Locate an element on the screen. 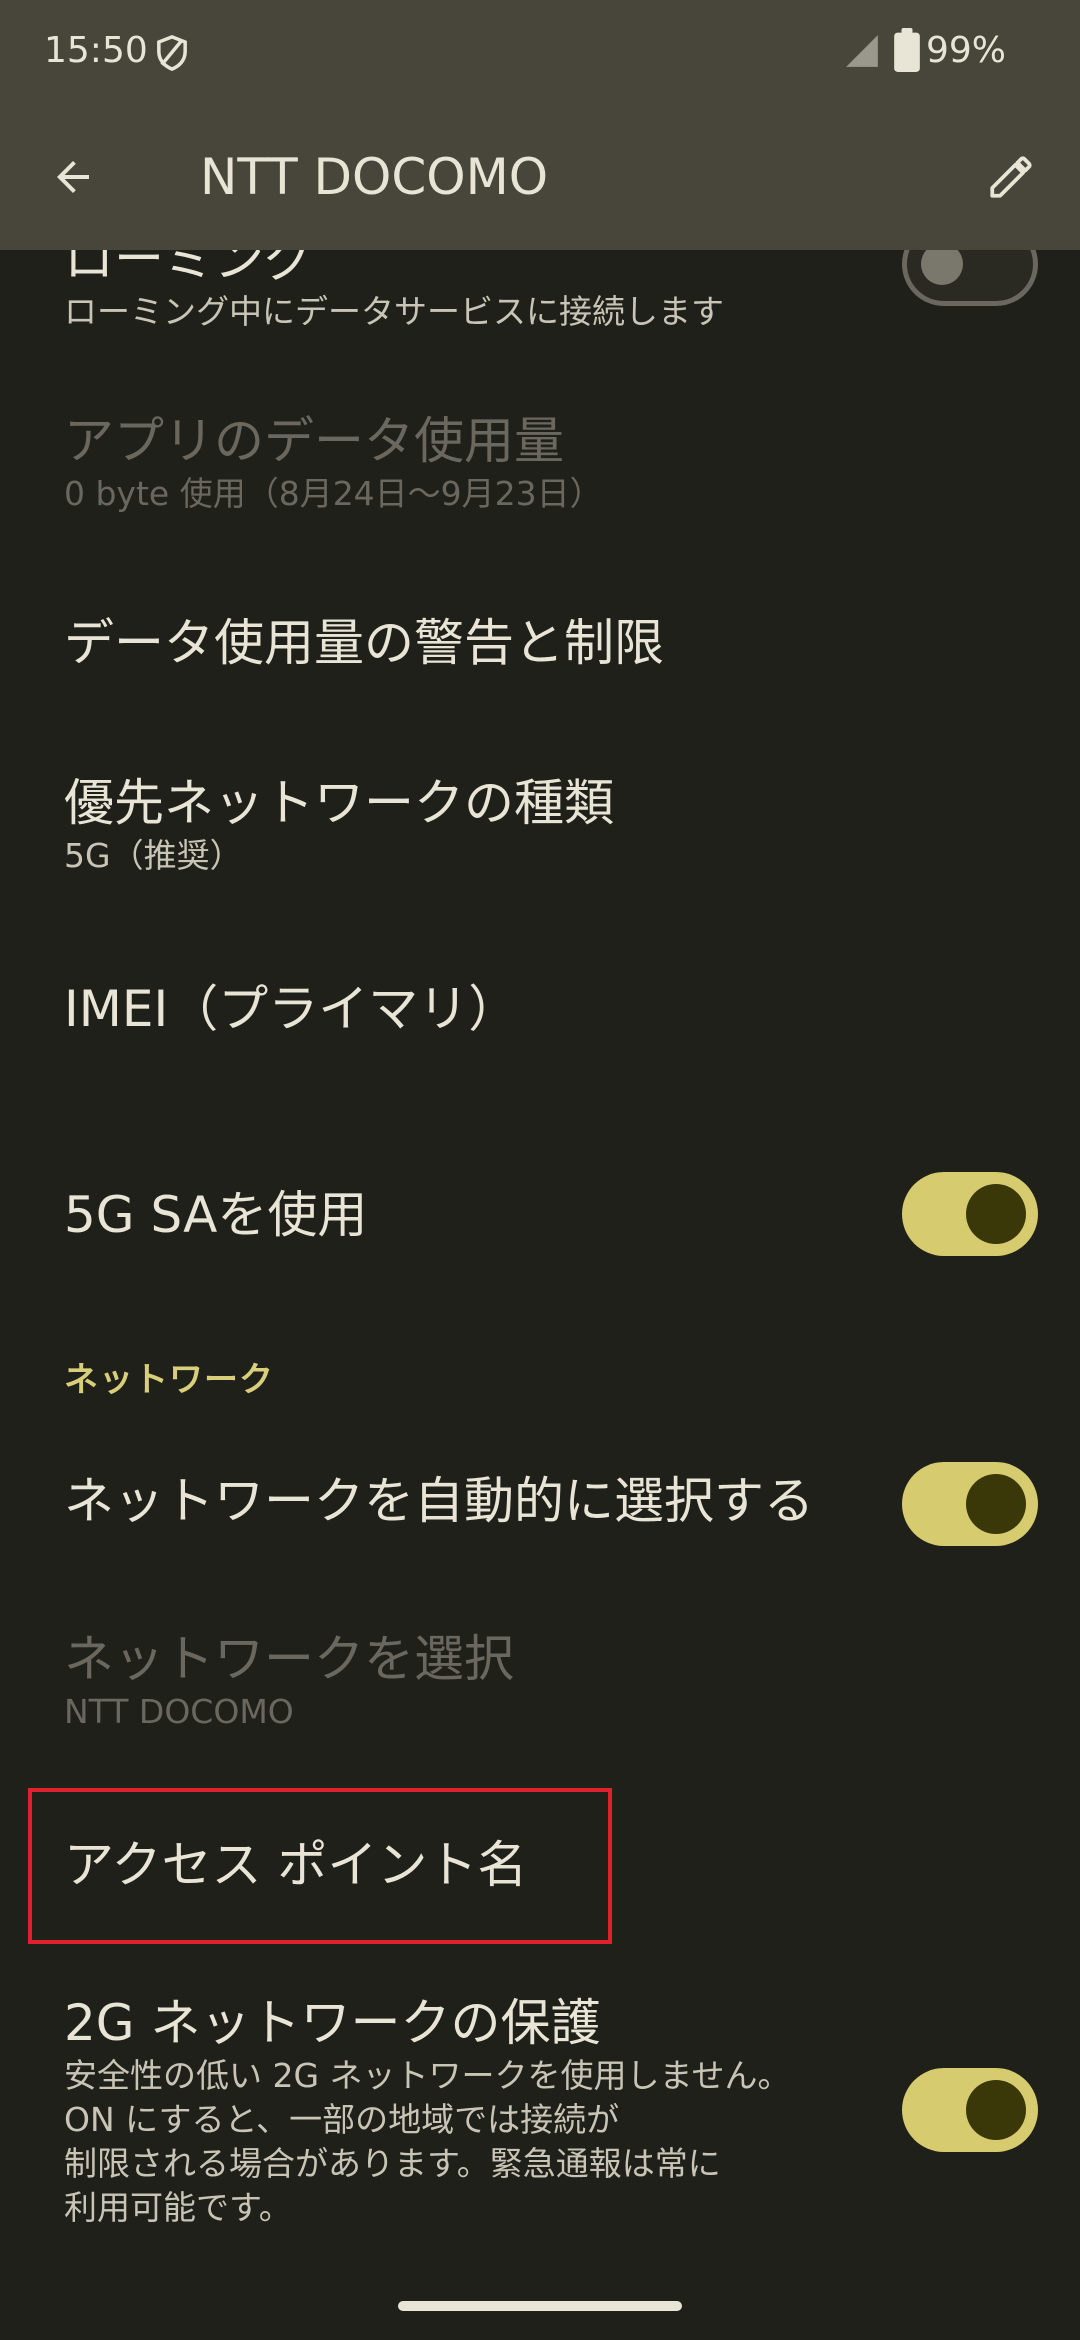 The image size is (1080, 2340). protection-2g-summary-line: 利用可能です。 is located at coordinates (178, 2207).